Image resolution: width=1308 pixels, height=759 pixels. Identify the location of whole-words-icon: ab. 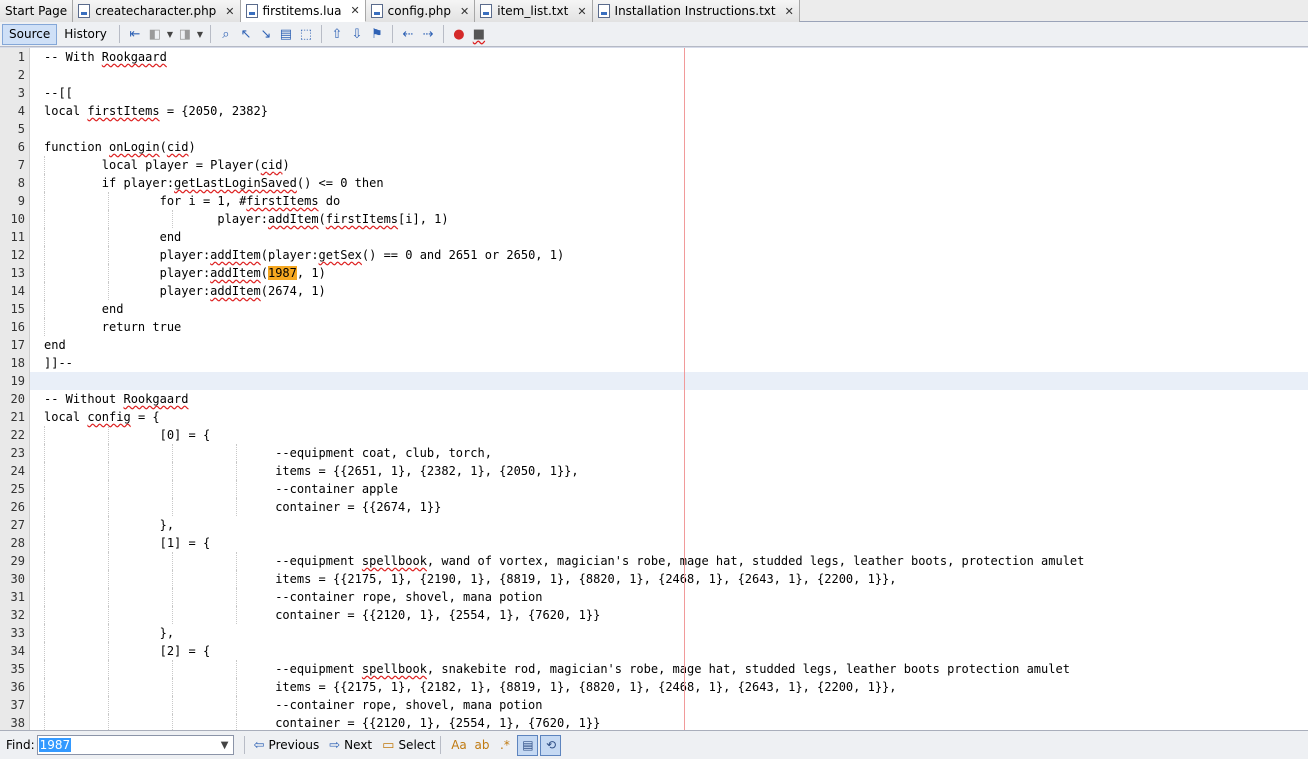
(481, 745).